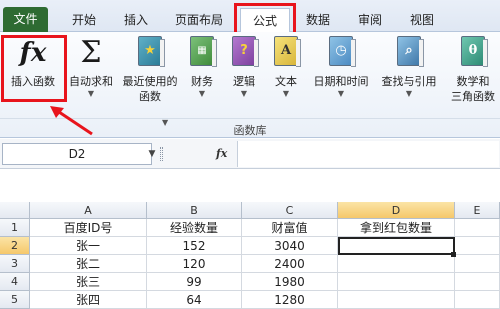 This screenshot has height=309, width=500. What do you see at coordinates (290, 210) in the screenshot?
I see `column-header-c: C` at bounding box center [290, 210].